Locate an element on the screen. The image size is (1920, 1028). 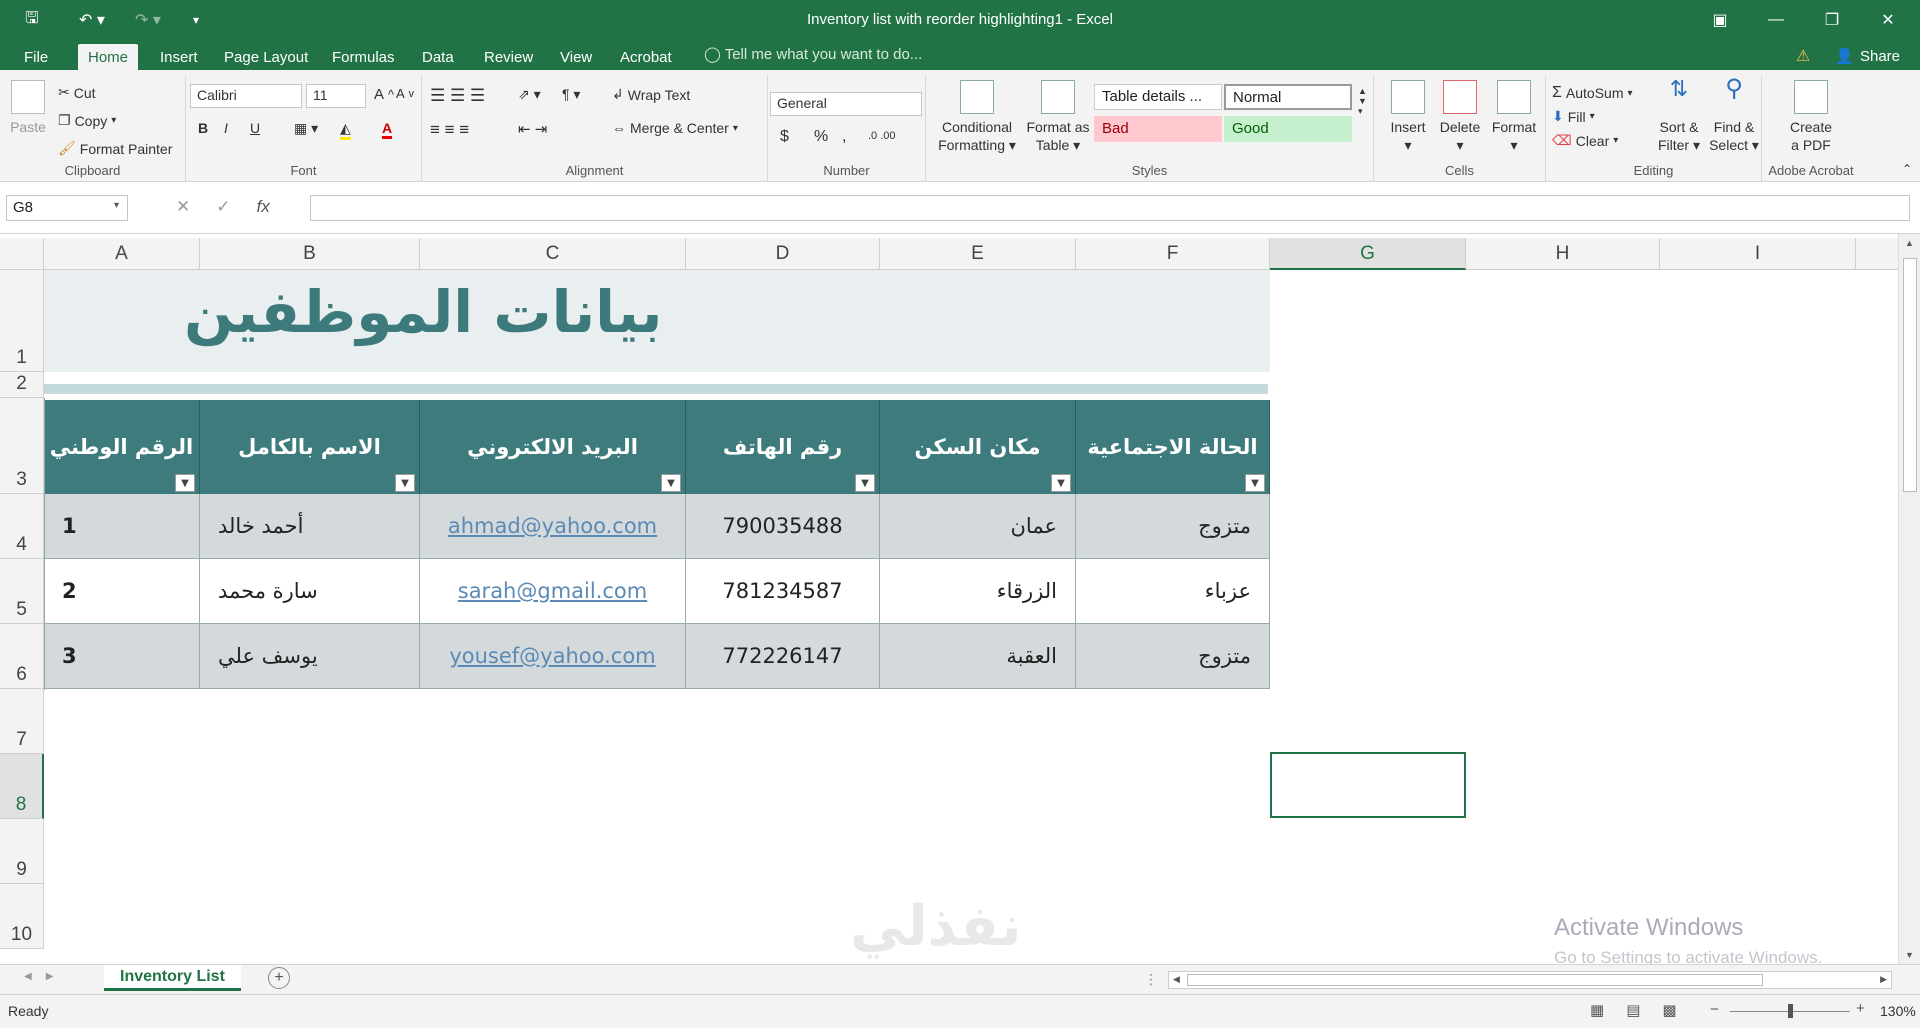
percent-button: % is located at coordinates (821, 137).